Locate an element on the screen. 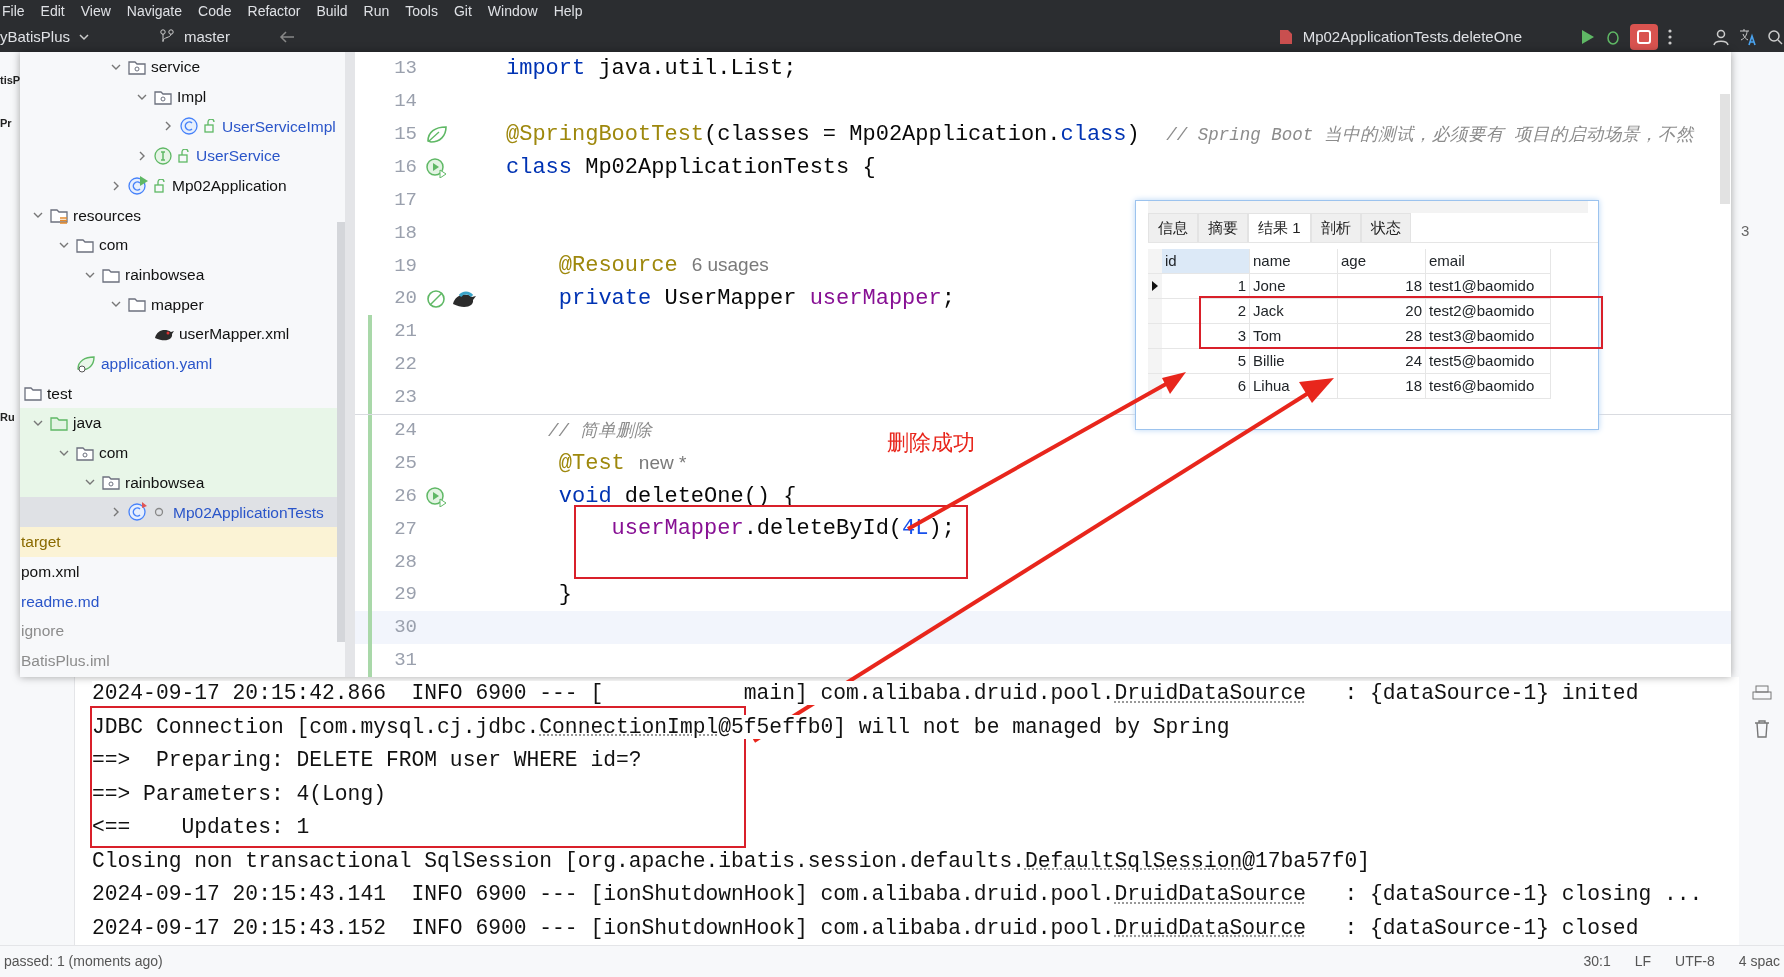  menu-item: Window is located at coordinates (512, 11).